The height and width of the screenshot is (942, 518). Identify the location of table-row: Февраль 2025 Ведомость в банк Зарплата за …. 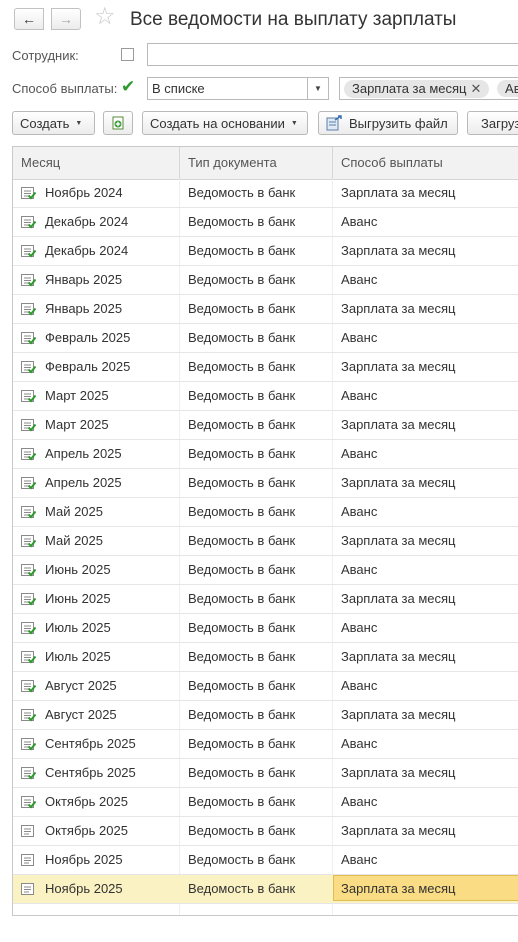
(265, 367).